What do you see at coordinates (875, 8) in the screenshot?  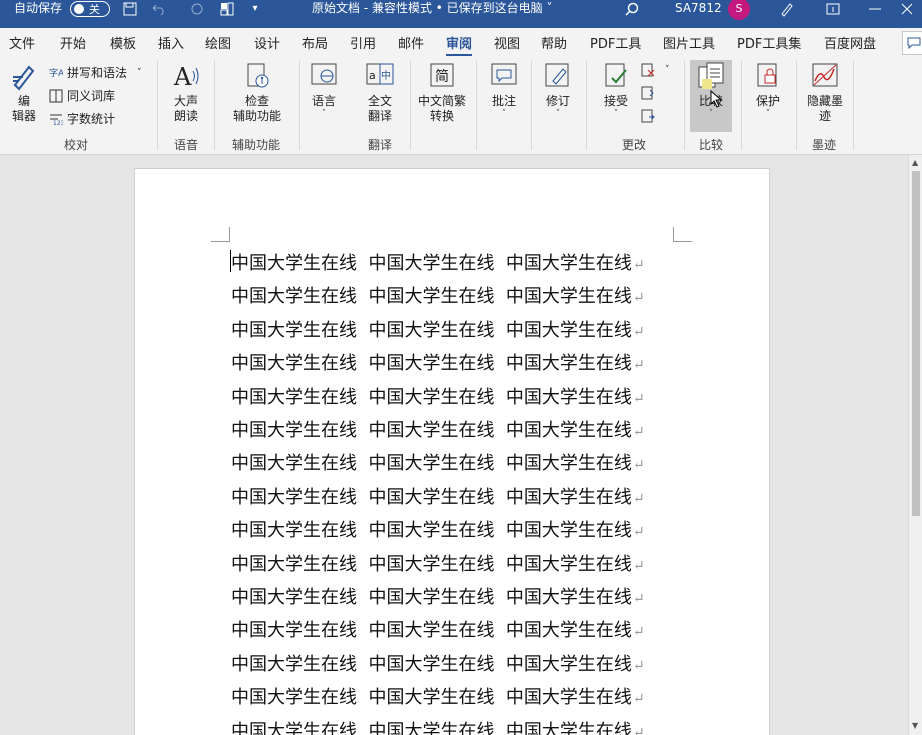 I see `minimize-icon` at bounding box center [875, 8].